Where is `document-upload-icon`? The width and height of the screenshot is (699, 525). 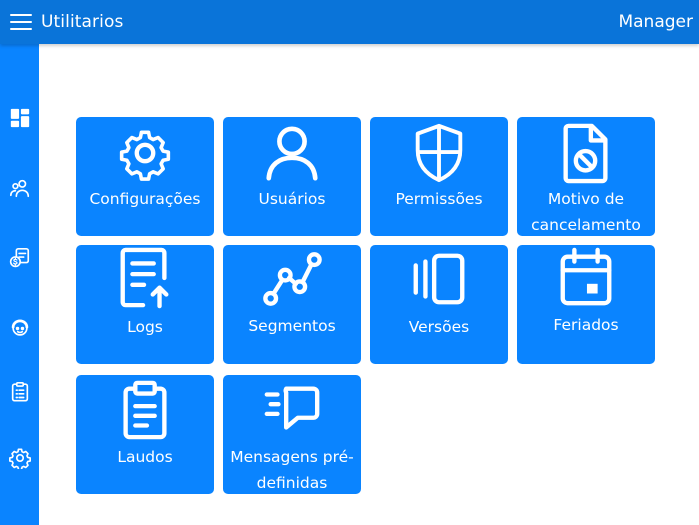
document-upload-icon is located at coordinates (144, 278).